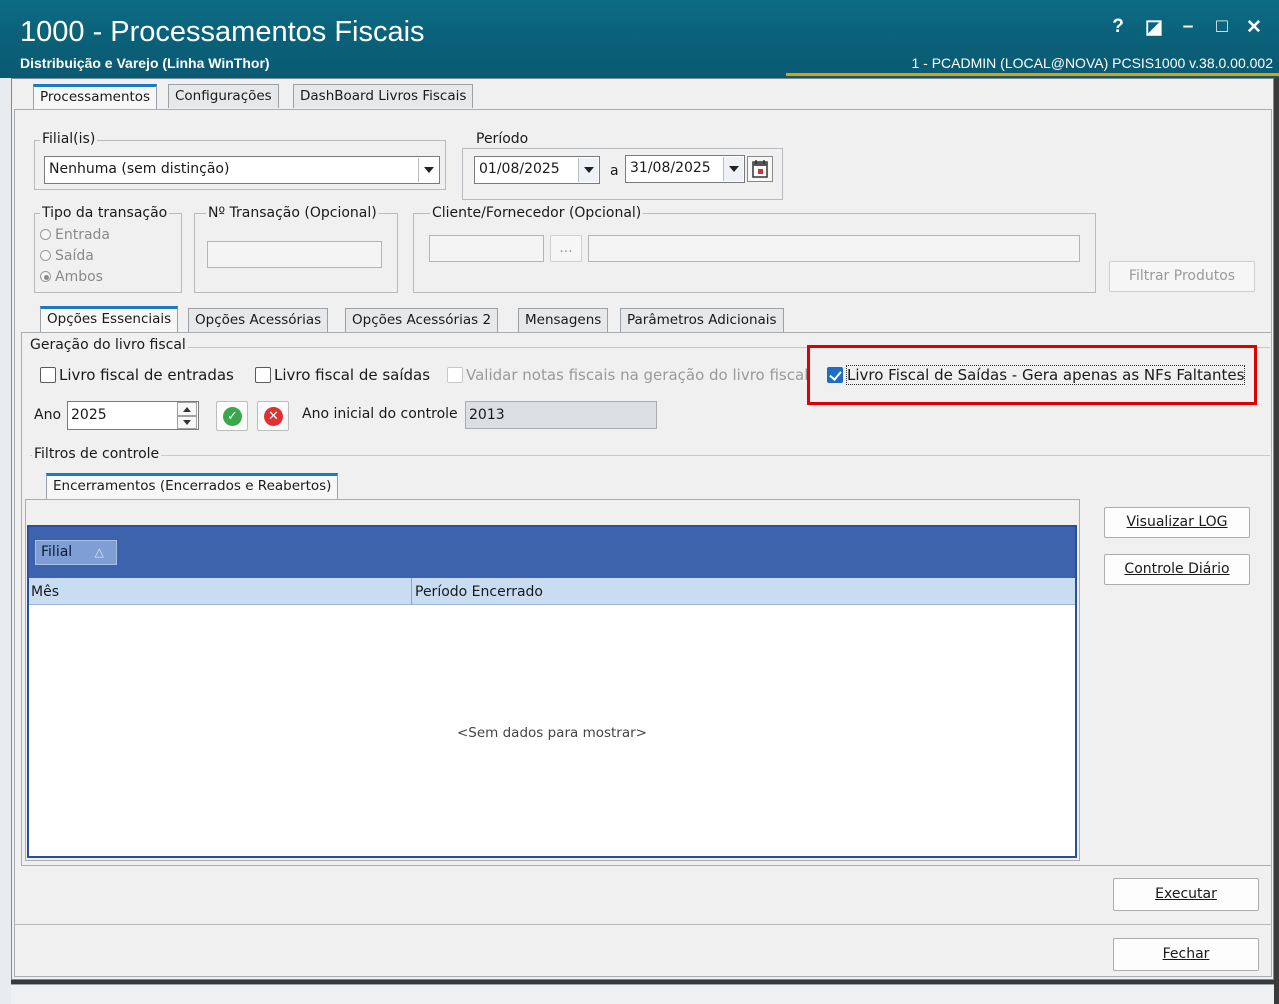 The width and height of the screenshot is (1279, 1004). Describe the element at coordinates (552, 591) in the screenshot. I see `grid-header-row` at that location.